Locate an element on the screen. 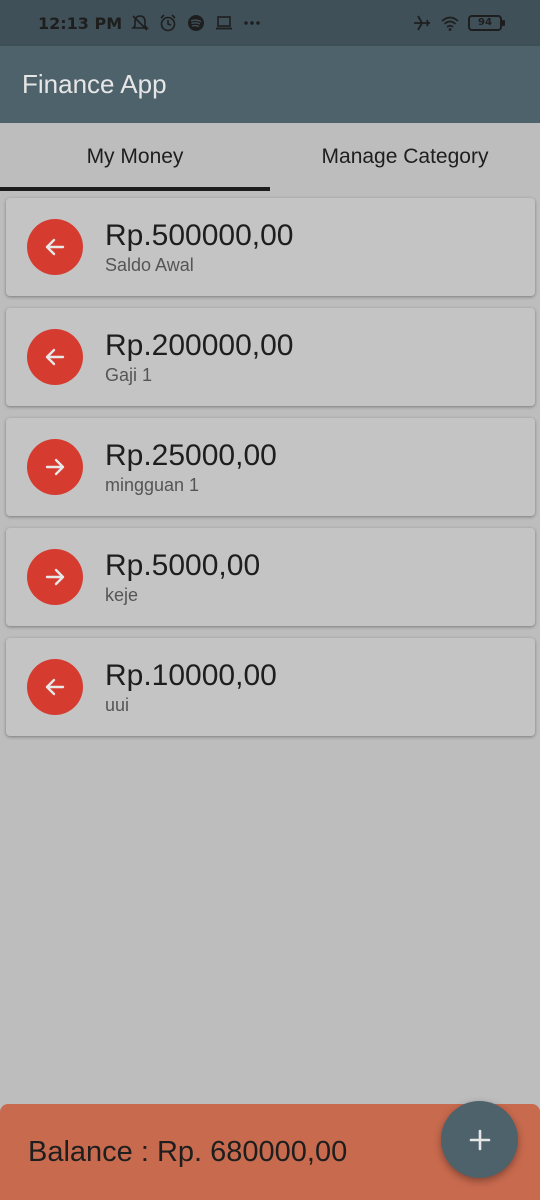 The width and height of the screenshot is (540, 1200). transaction-description: keje is located at coordinates (122, 595).